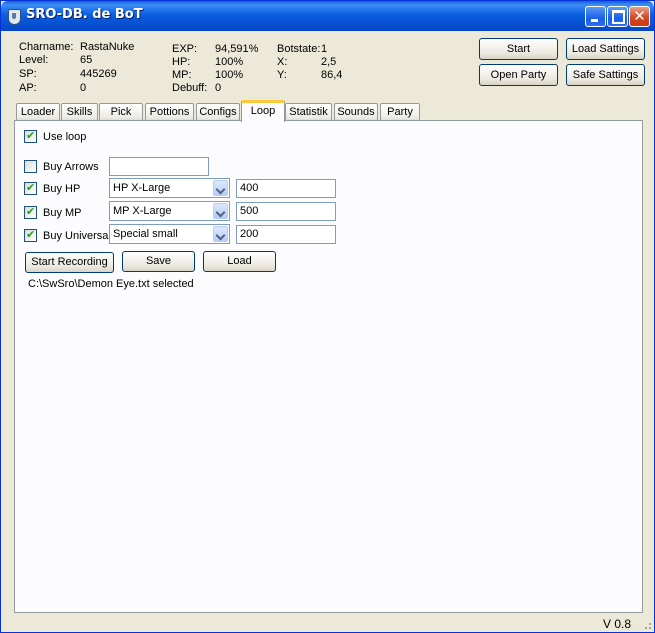 The image size is (655, 633). What do you see at coordinates (14, 17) in the screenshot?
I see `app-shield-icon` at bounding box center [14, 17].